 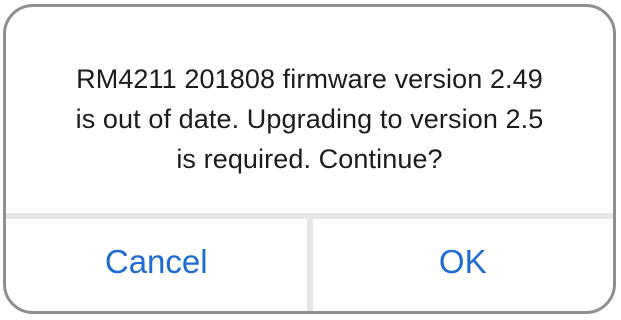 I want to click on alert-message-line-1: RM4211 201808 firmware version 2.49, so click(x=309, y=79).